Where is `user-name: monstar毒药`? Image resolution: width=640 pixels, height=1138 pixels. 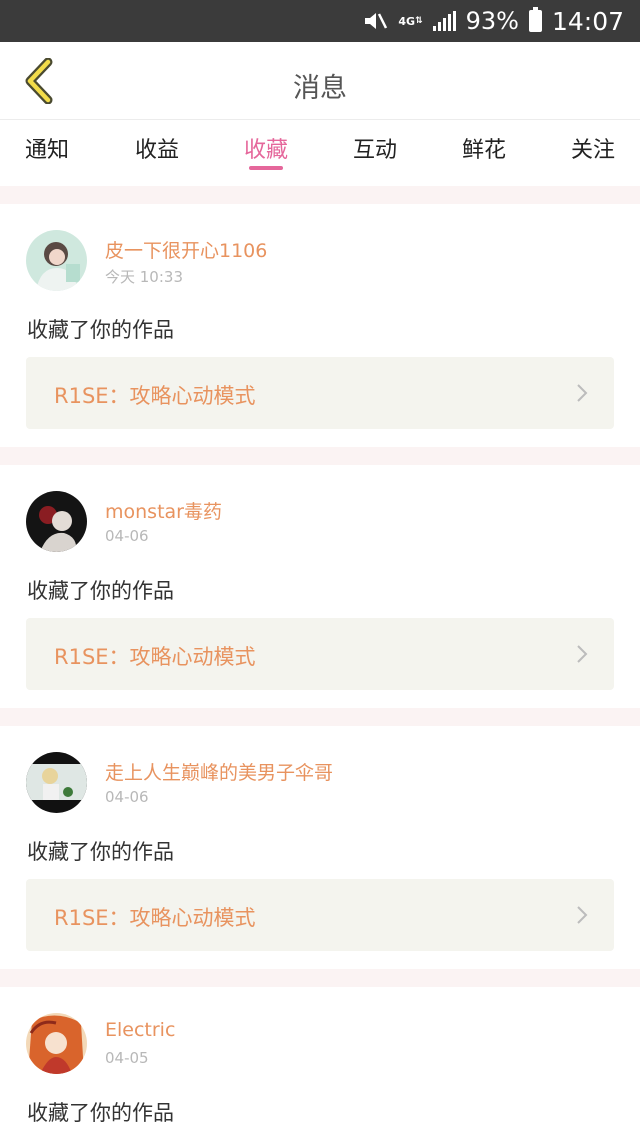 user-name: monstar毒药 is located at coordinates (163, 510).